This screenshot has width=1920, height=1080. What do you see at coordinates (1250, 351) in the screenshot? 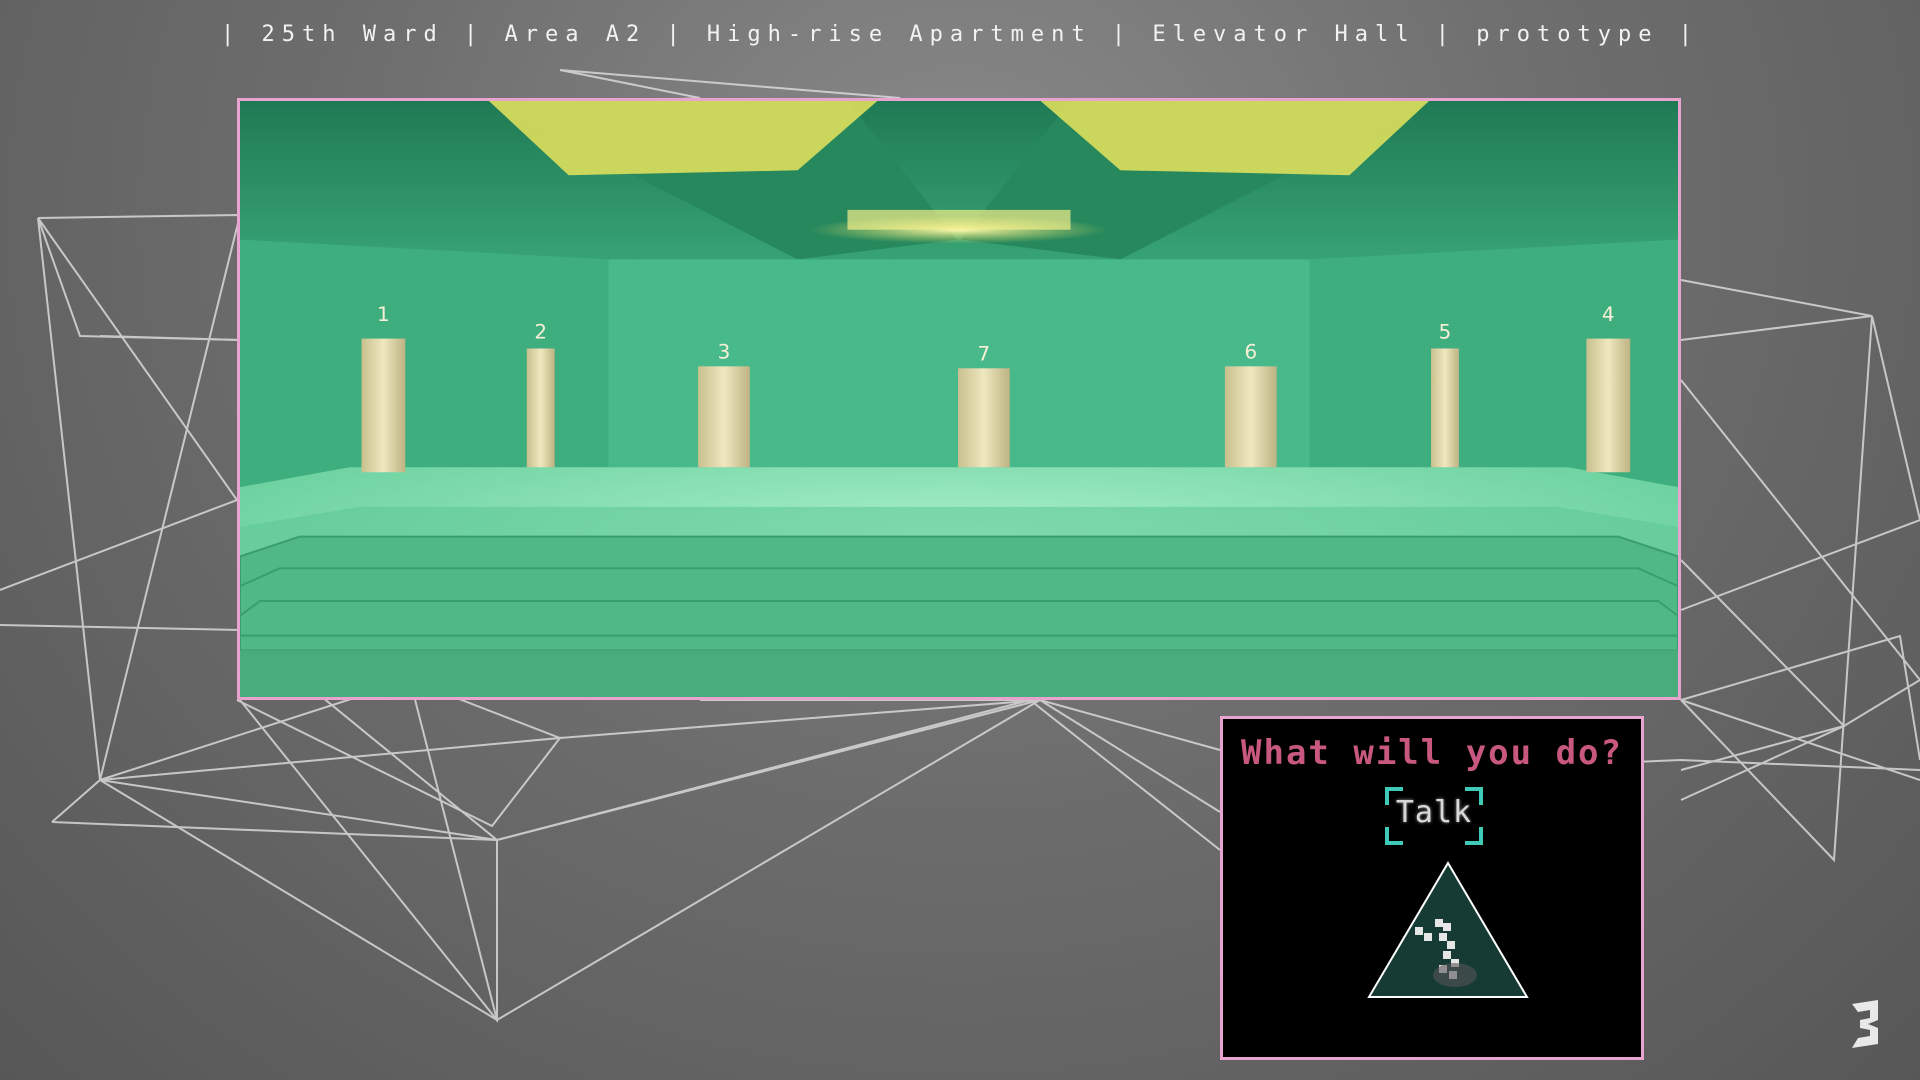
I see `elevator-number: 6` at bounding box center [1250, 351].